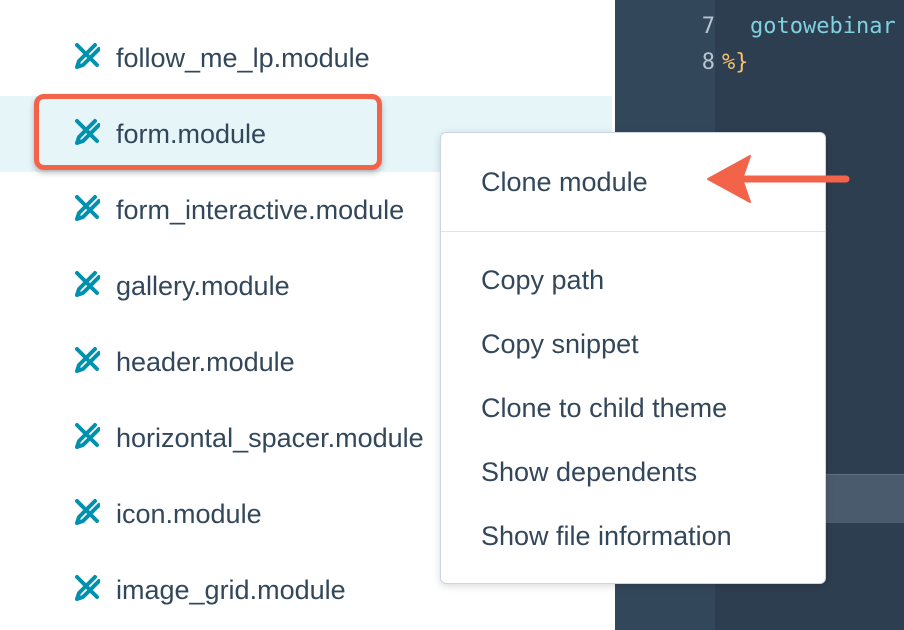  I want to click on file-item-follow-me-lp: follow_me_lp.module, so click(306, 58).